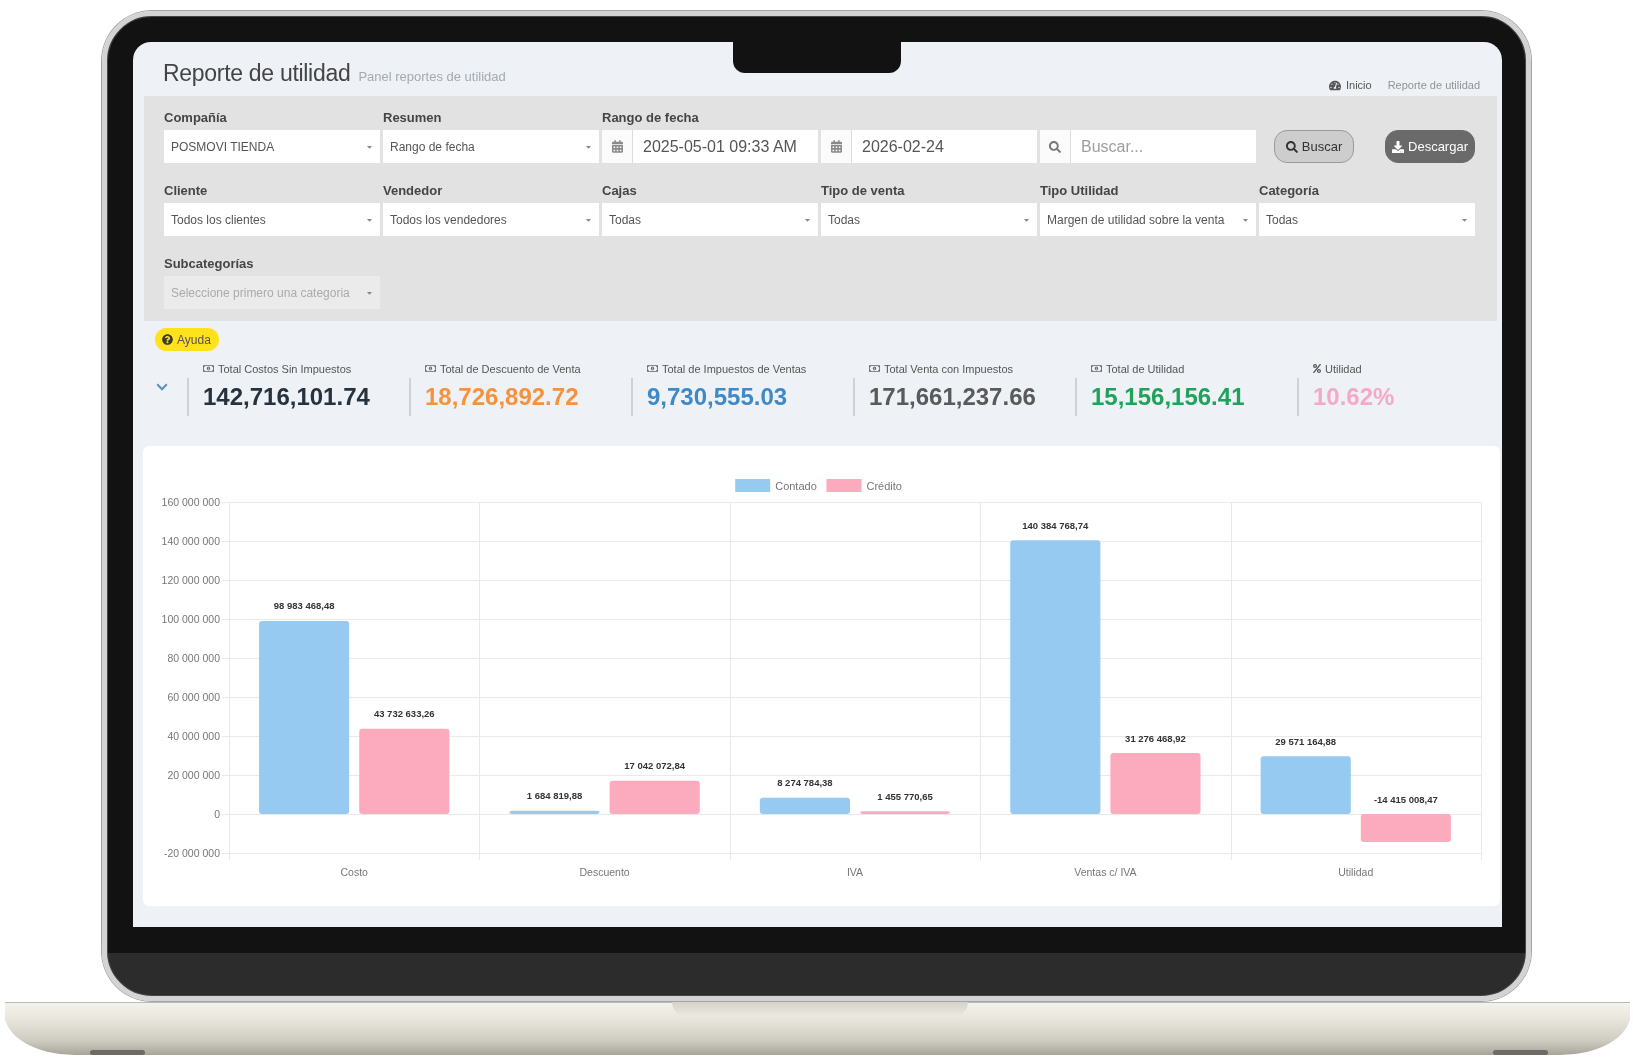 The image size is (1633, 1058). What do you see at coordinates (734, 368) in the screenshot?
I see `kpi-label: Total de Impuestos de Ventas` at bounding box center [734, 368].